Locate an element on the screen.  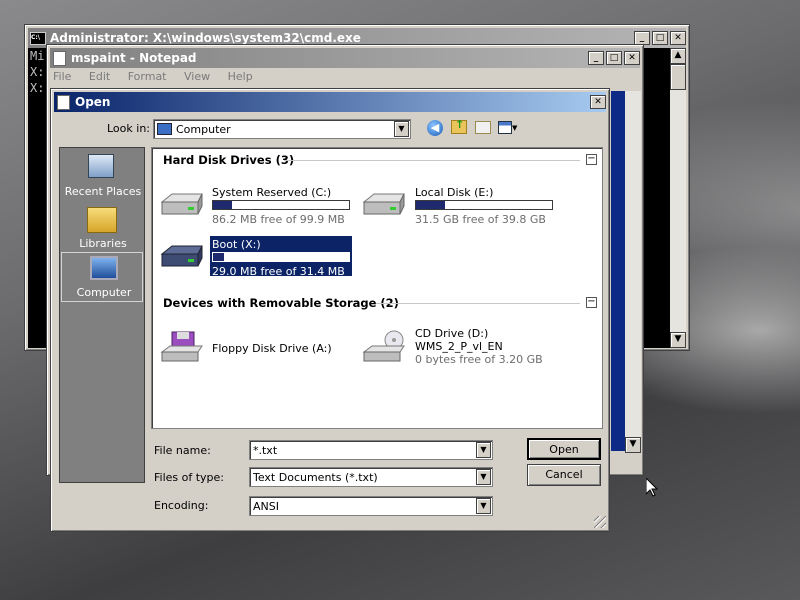
drive-name: Boot (X:) is located at coordinates (236, 244).